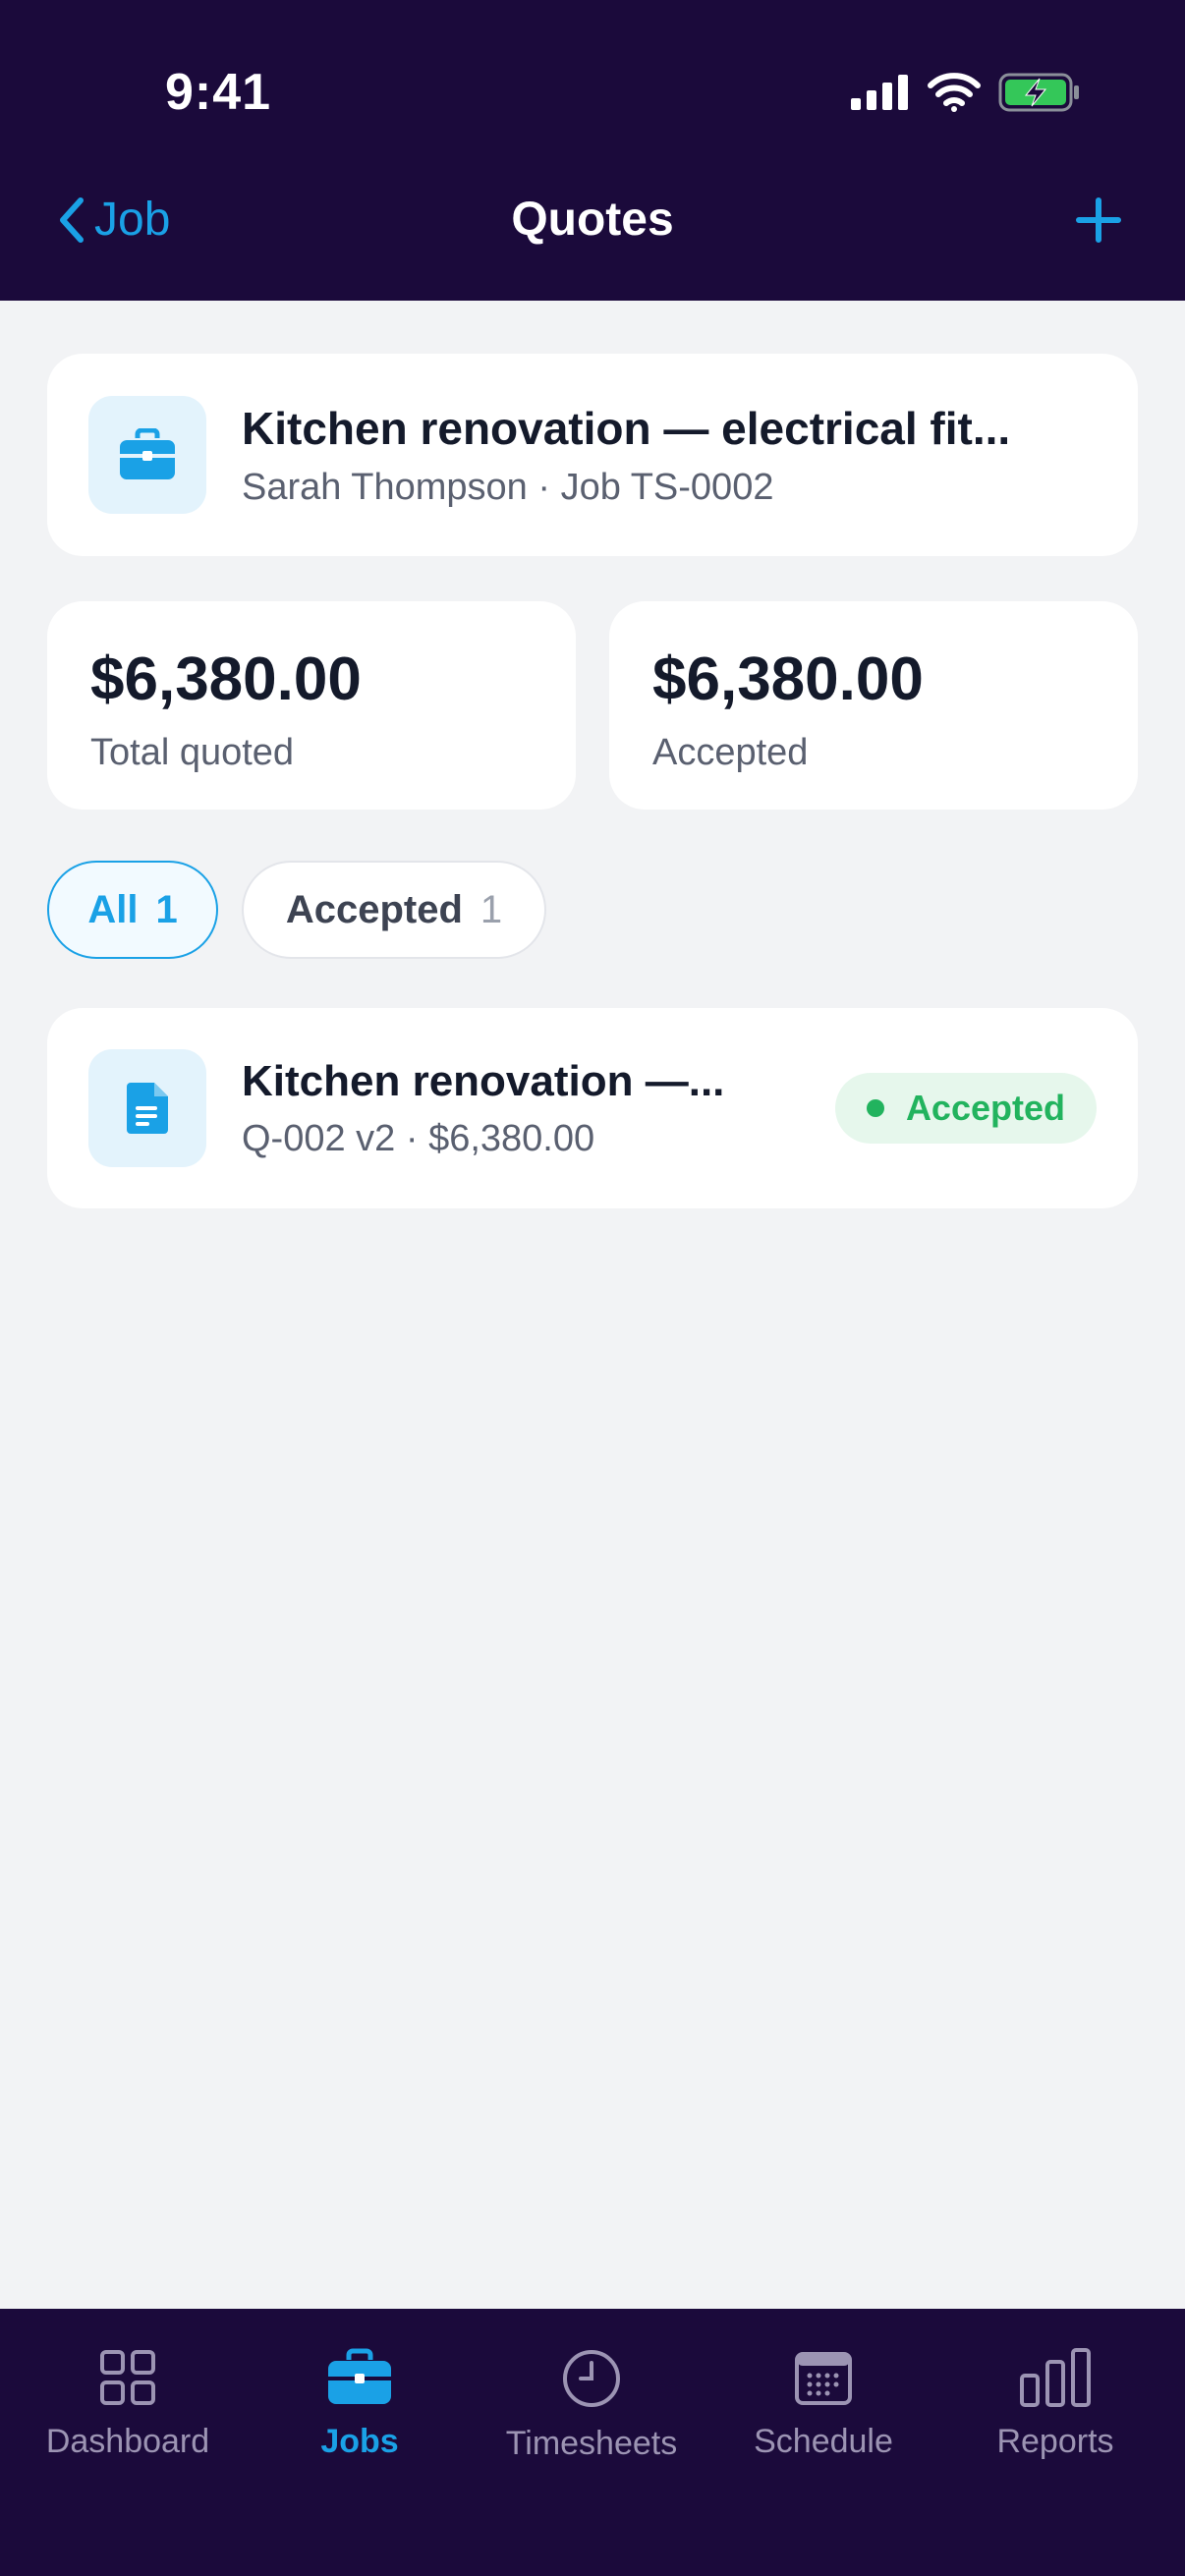 The height and width of the screenshot is (2576, 1185). I want to click on tab-timesheets: Timesheets, so click(592, 2405).